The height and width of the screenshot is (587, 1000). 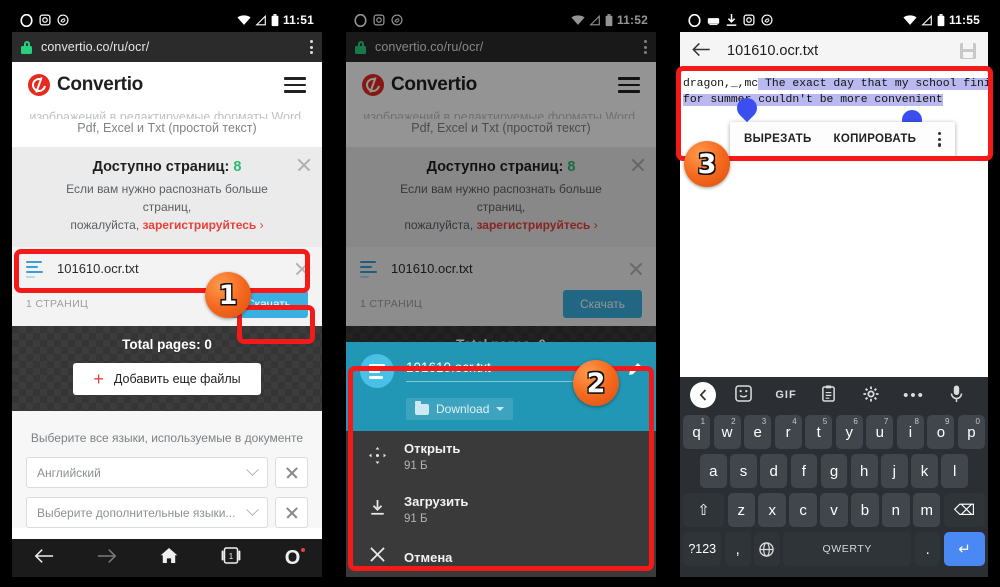 What do you see at coordinates (941, 432) in the screenshot?
I see `key-o: o9` at bounding box center [941, 432].